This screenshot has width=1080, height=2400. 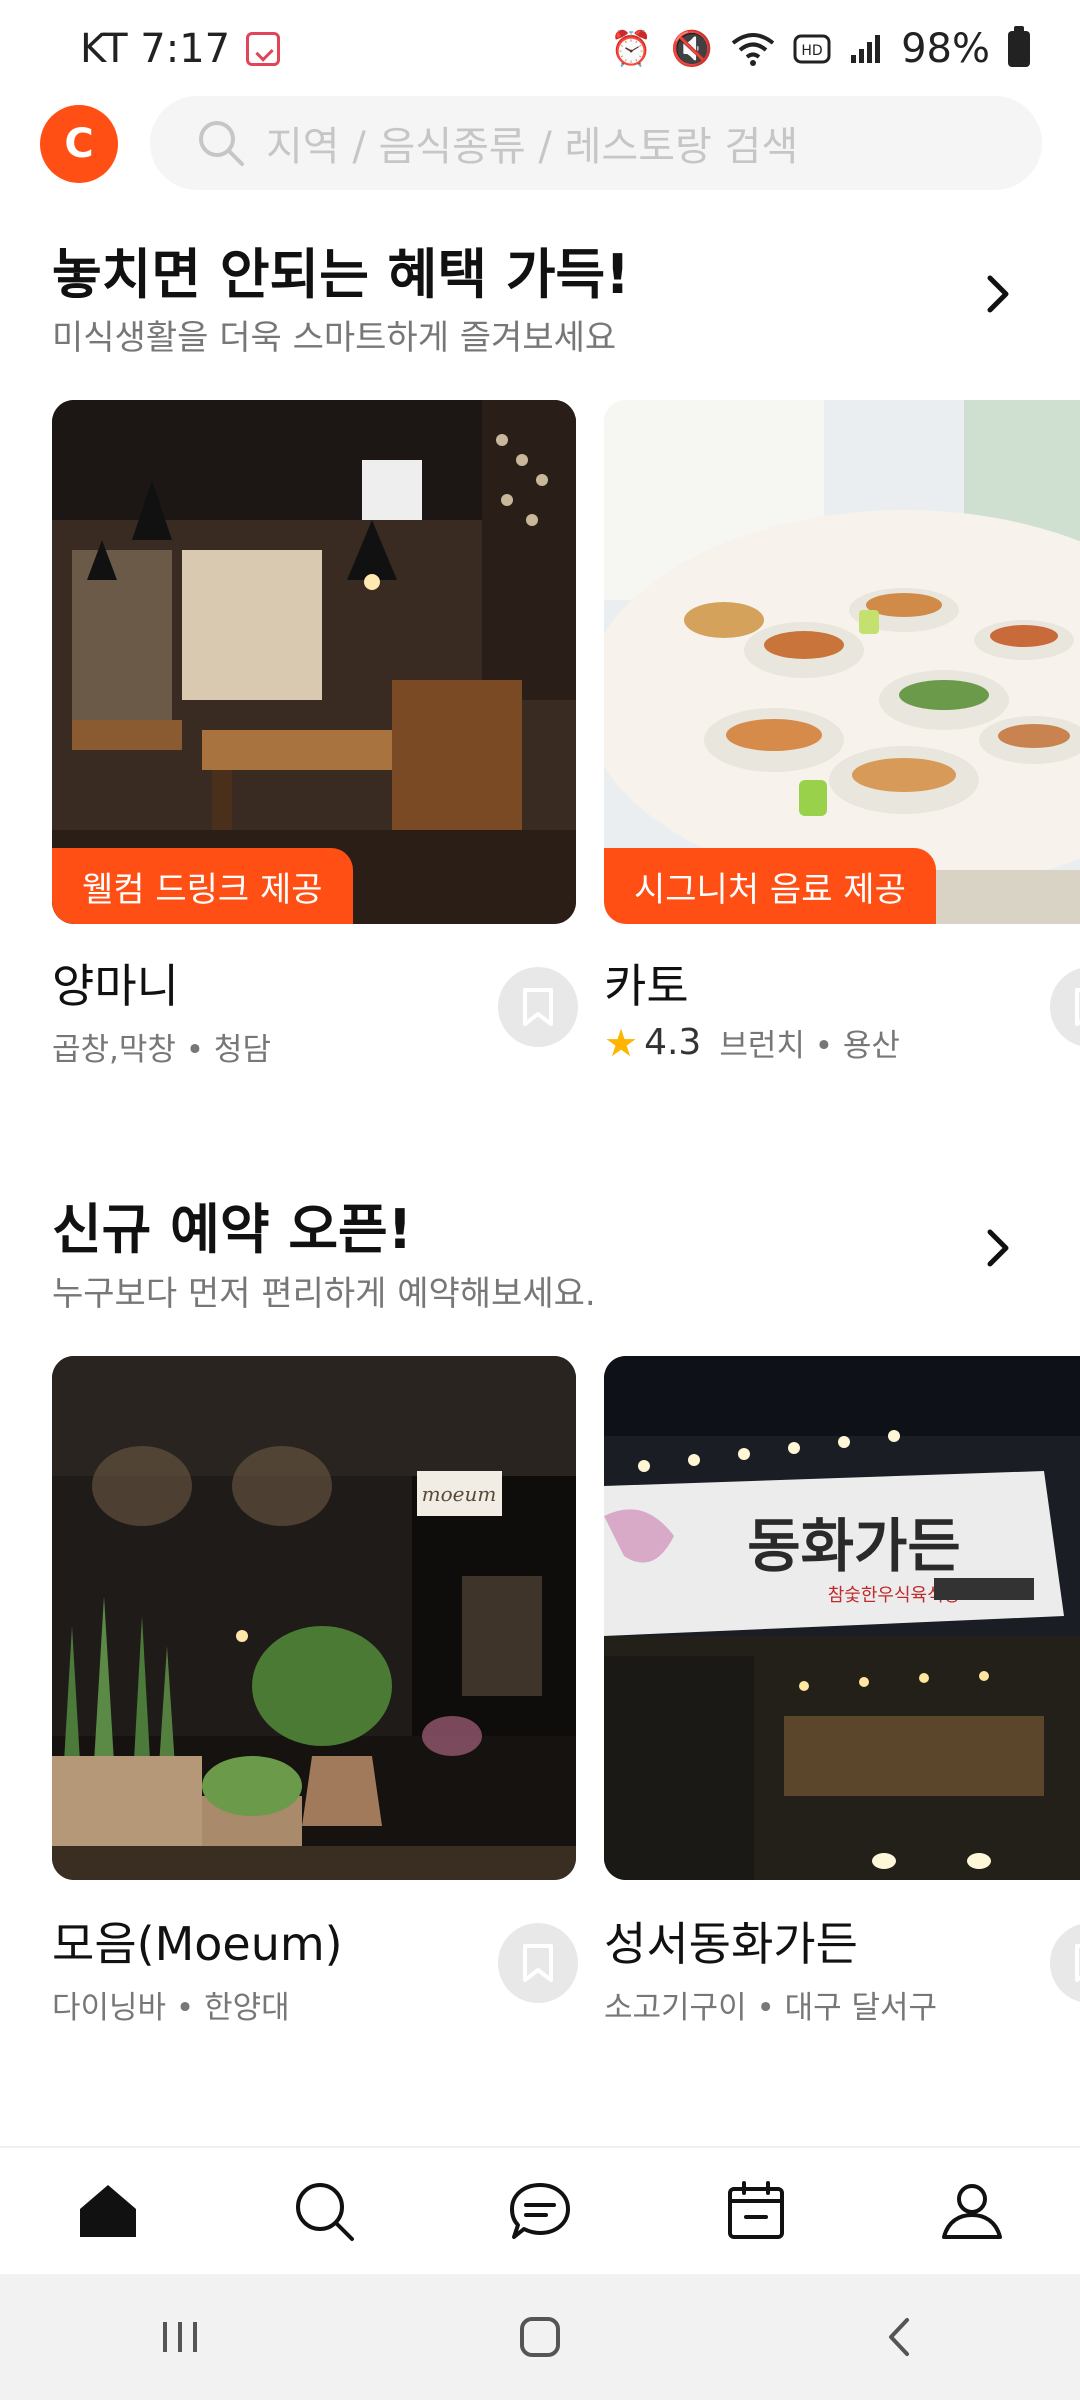 I want to click on home-icon, so click(x=108, y=2211).